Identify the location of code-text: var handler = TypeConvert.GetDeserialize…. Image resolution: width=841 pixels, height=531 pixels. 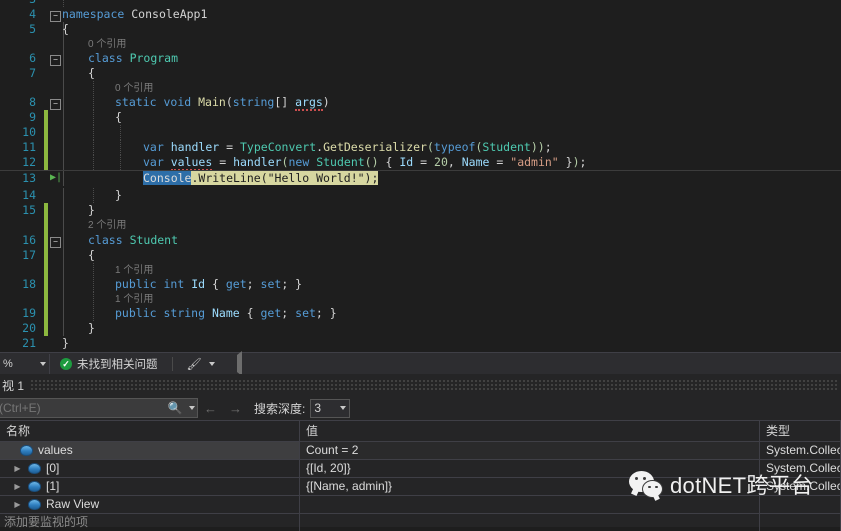
(347, 147).